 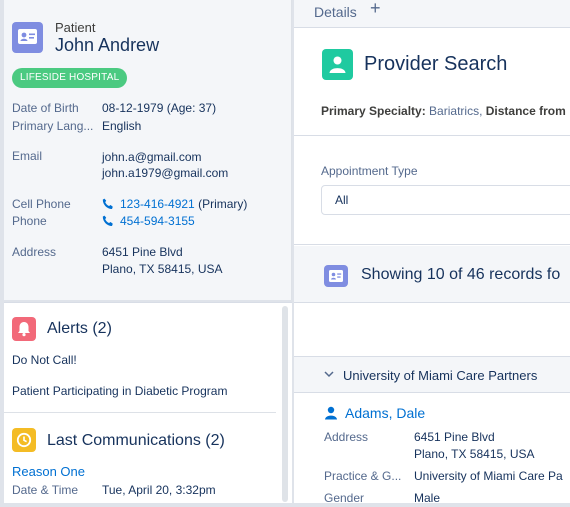 What do you see at coordinates (48, 471) in the screenshot?
I see `communication-link: Reason One` at bounding box center [48, 471].